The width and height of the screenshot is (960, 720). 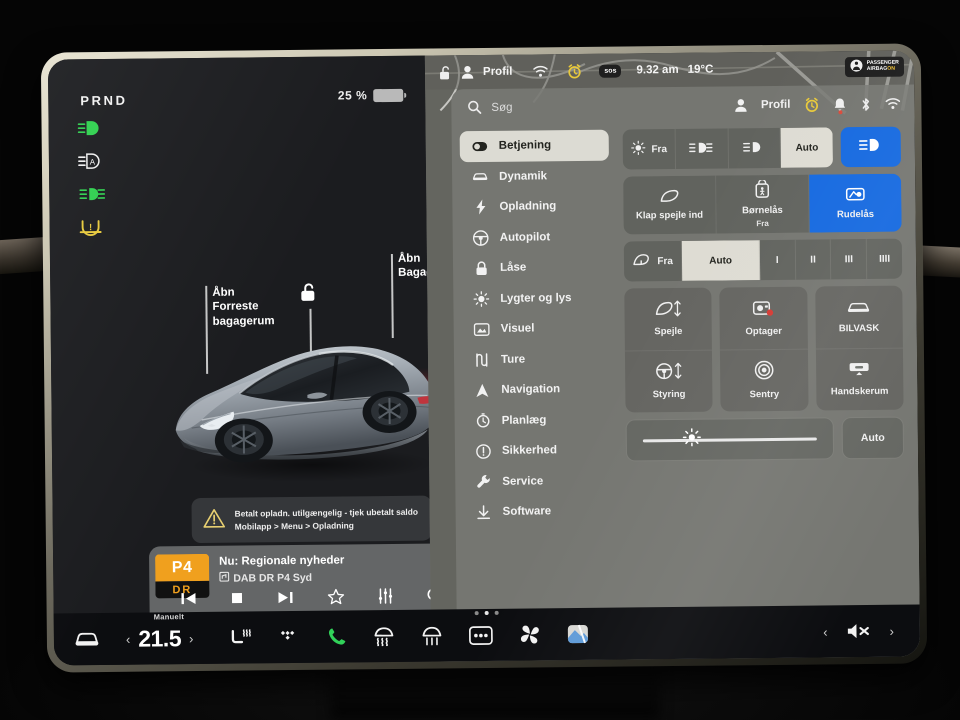 What do you see at coordinates (311, 399) in the screenshot?
I see `vehicle-render` at bounding box center [311, 399].